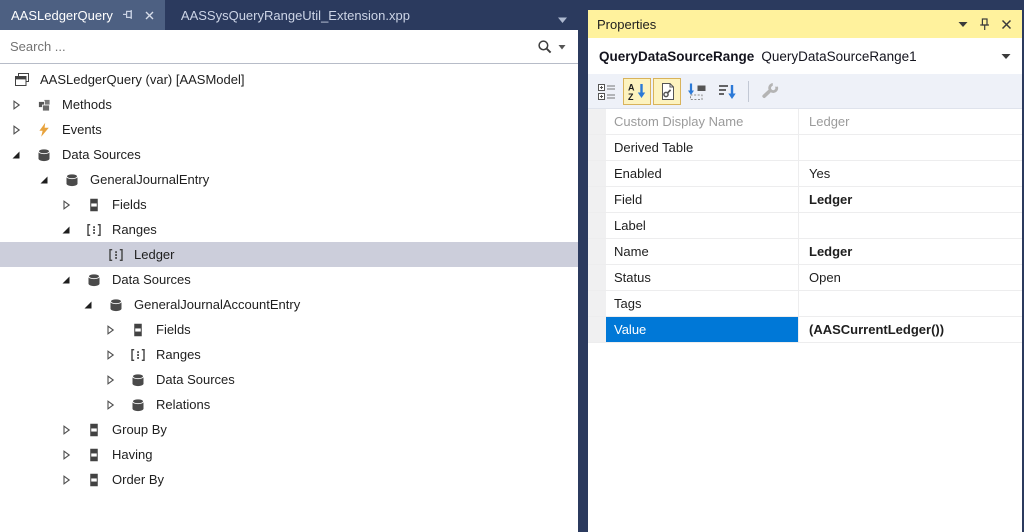  I want to click on tree-item-generaljournalaccountentry: GeneralJournalAccountEntry, so click(289, 304).